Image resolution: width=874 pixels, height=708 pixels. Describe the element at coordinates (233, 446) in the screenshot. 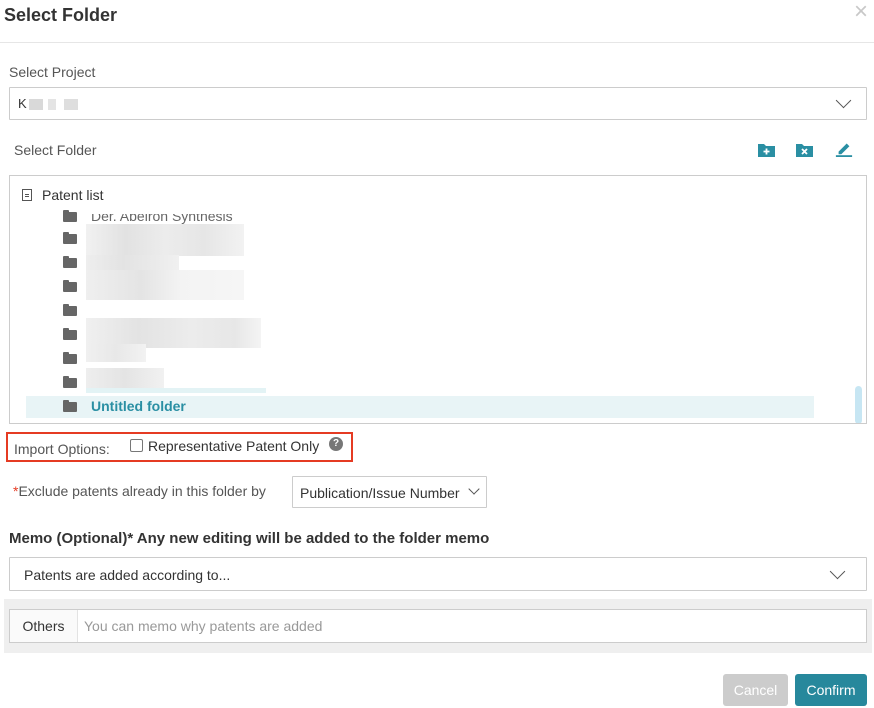

I see `representative-patent-label: Representative Patent Only` at that location.